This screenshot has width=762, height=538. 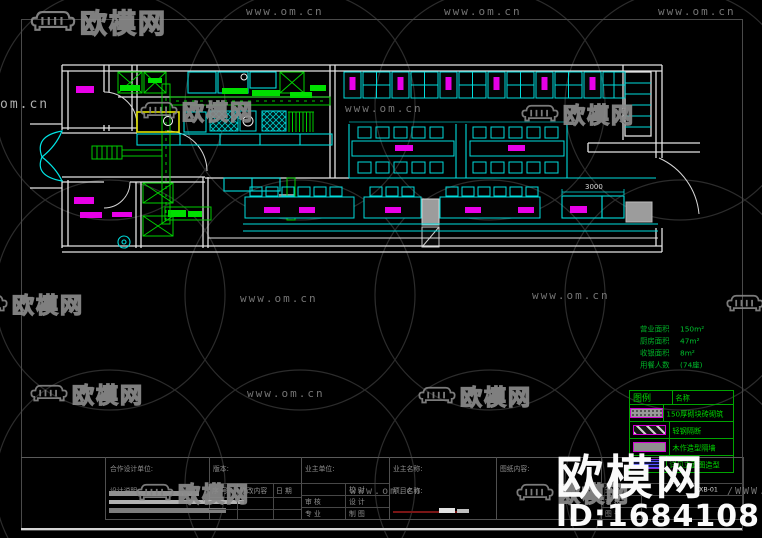 What do you see at coordinates (649, 447) in the screenshot?
I see `wood-partition-swatch` at bounding box center [649, 447].